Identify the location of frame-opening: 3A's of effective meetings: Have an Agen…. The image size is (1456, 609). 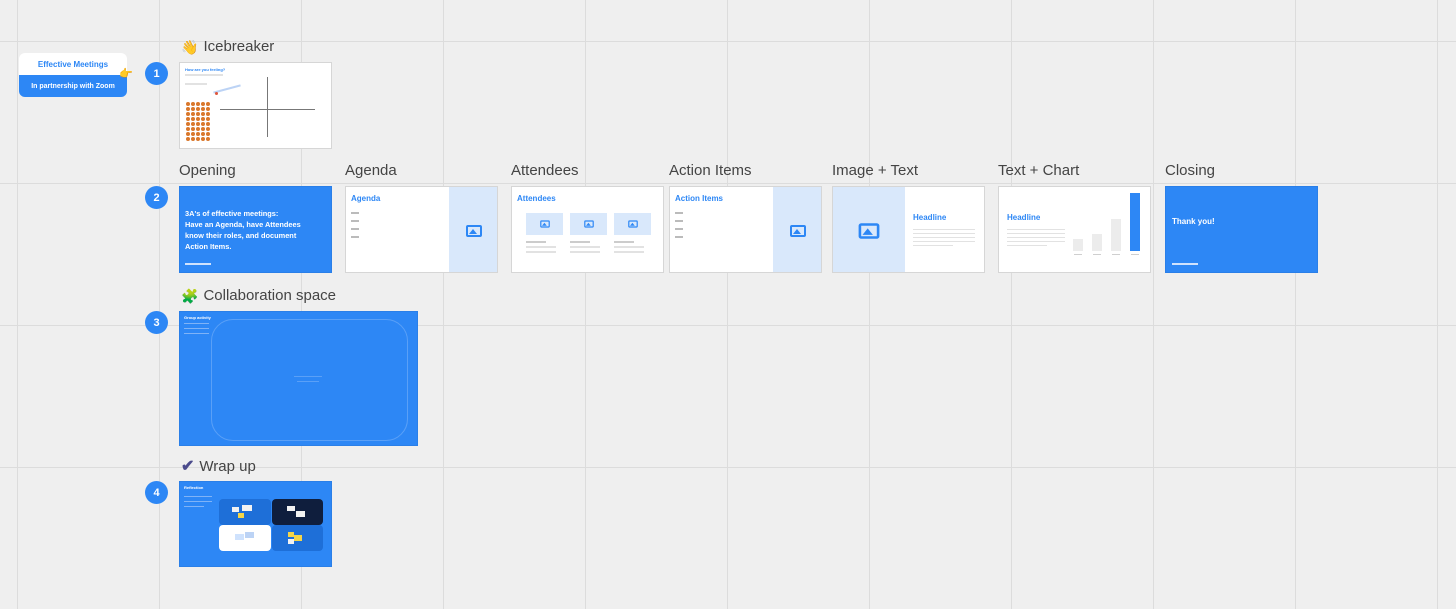
(255, 229).